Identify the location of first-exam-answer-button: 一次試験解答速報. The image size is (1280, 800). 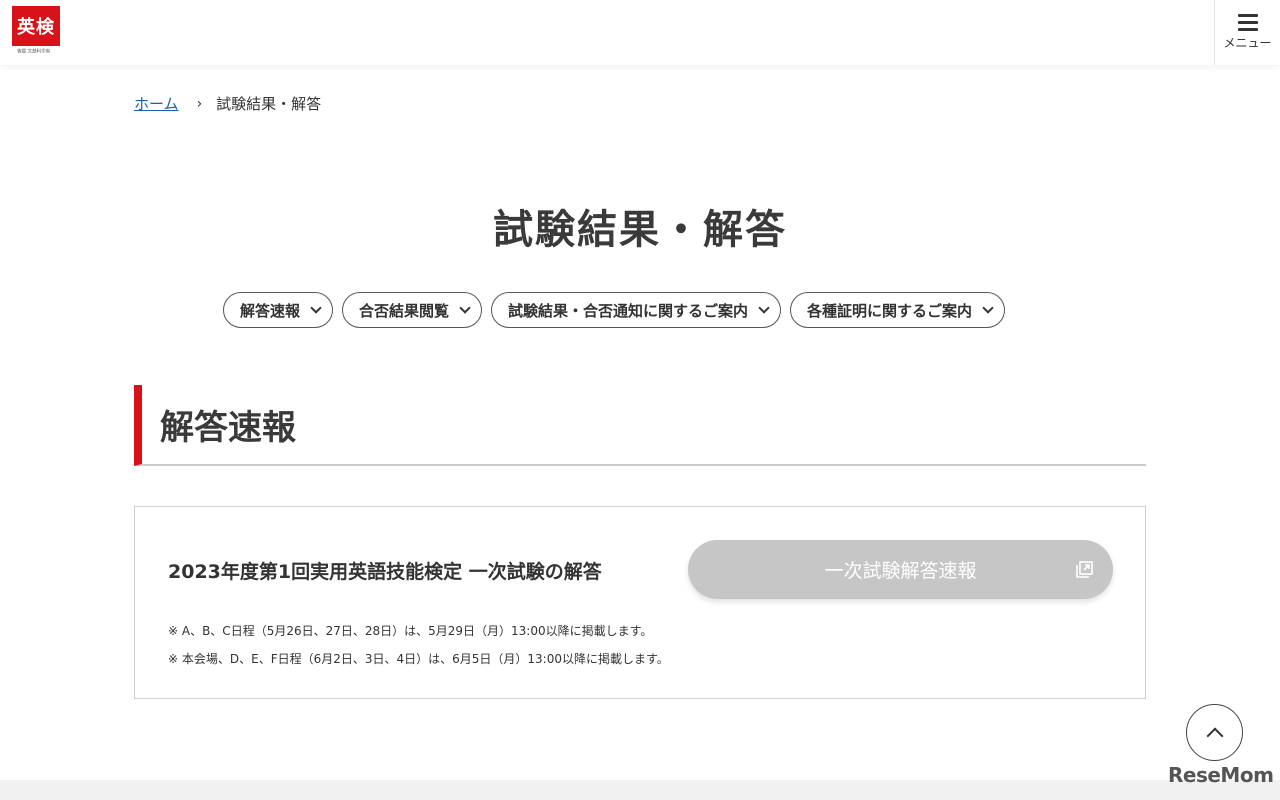
(900, 569).